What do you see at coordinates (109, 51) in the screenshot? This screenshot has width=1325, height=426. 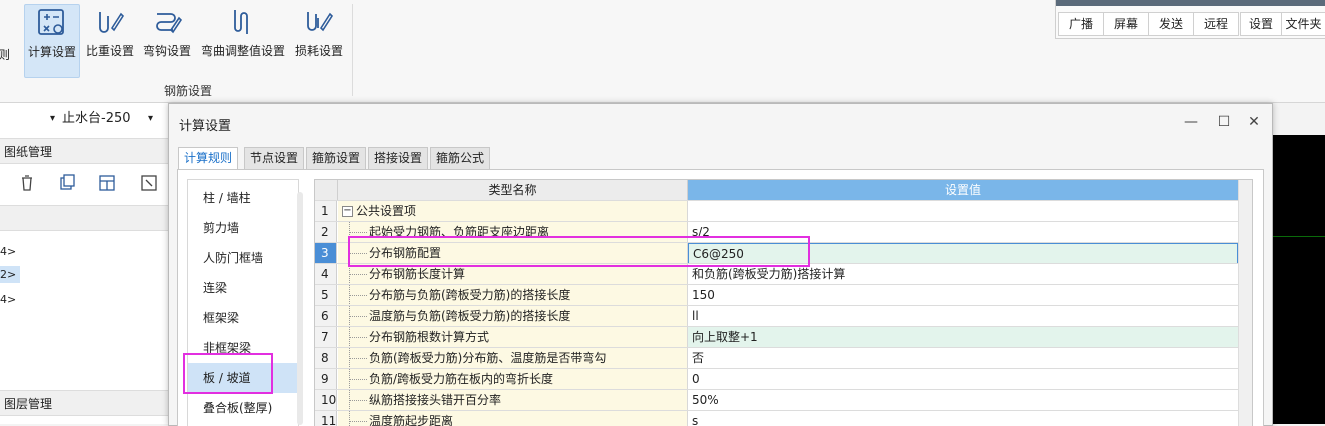 I see `weight-settings-label: 比重设置` at bounding box center [109, 51].